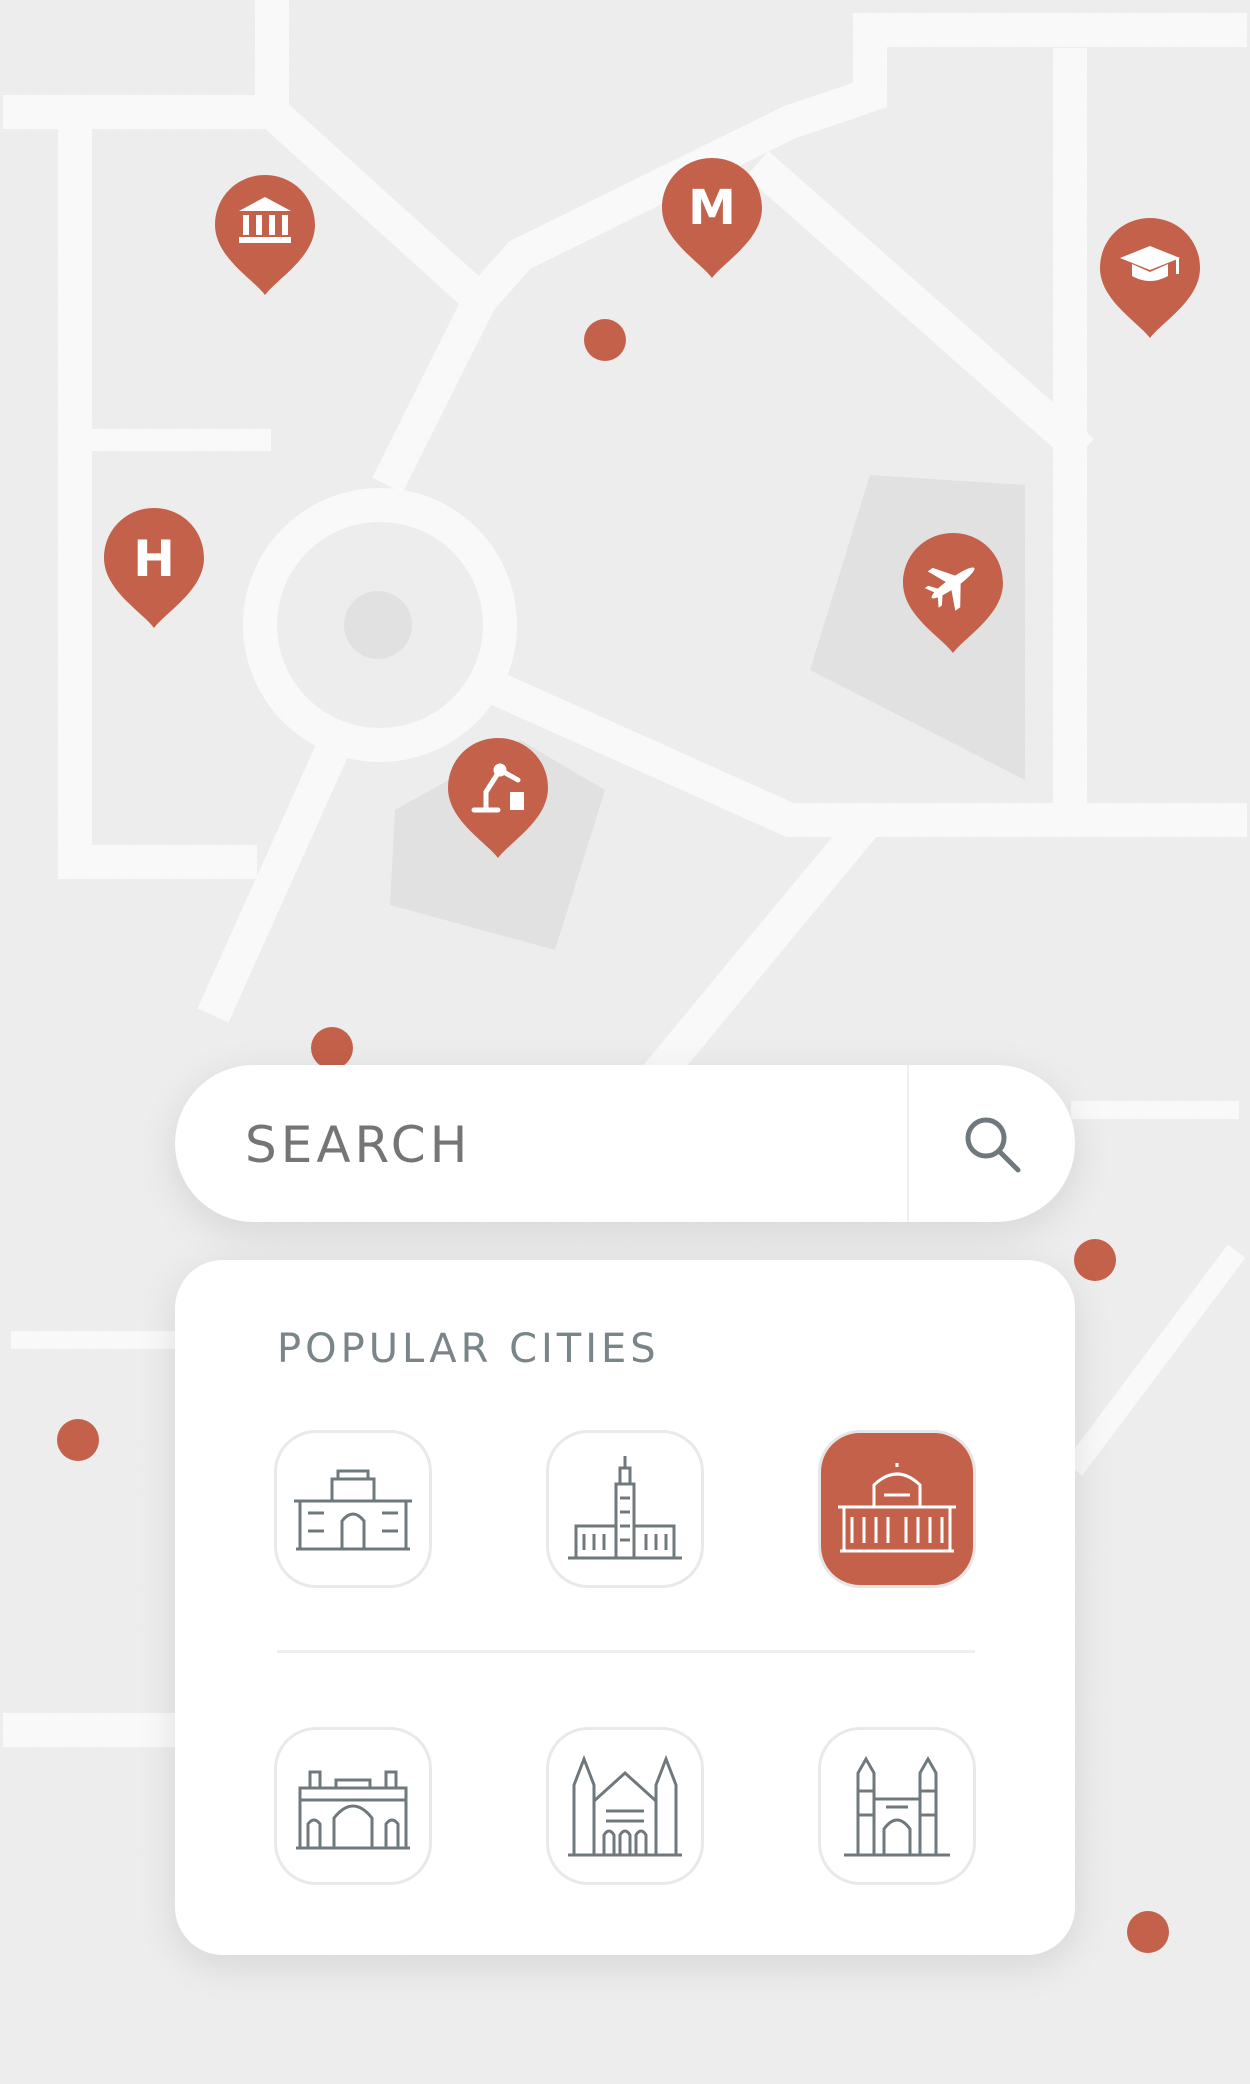 Image resolution: width=1250 pixels, height=2084 pixels. I want to click on letter-m-icon: M, so click(712, 208).